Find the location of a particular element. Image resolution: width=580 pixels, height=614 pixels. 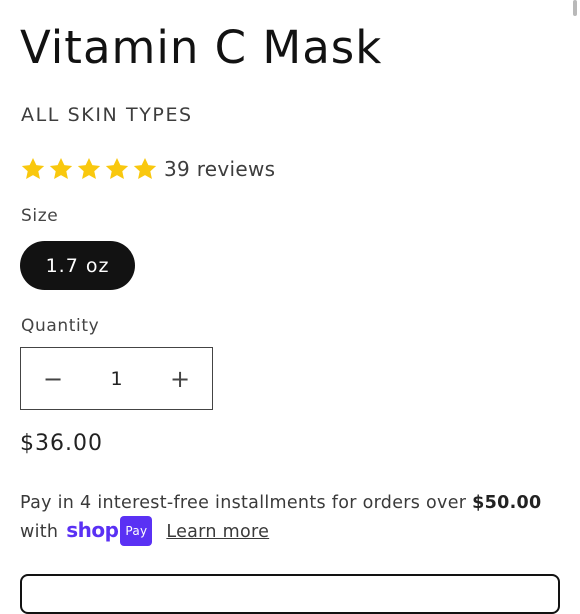

product-rating: 39 reviews is located at coordinates (147, 169).